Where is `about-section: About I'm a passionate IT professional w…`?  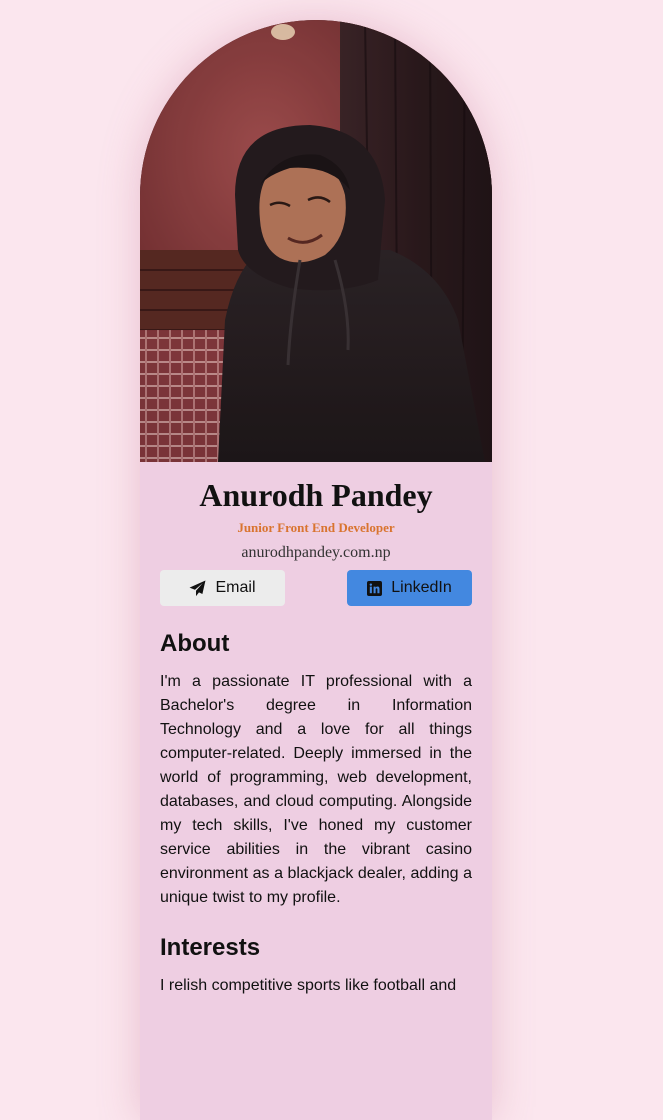 about-section: About I'm a passionate IT professional w… is located at coordinates (316, 770).